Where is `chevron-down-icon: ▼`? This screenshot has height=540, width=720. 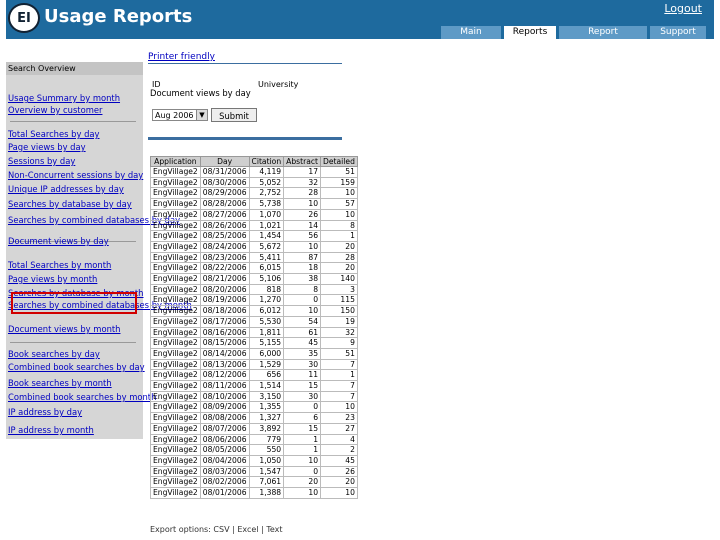
chevron-down-icon: ▼ is located at coordinates (201, 115).